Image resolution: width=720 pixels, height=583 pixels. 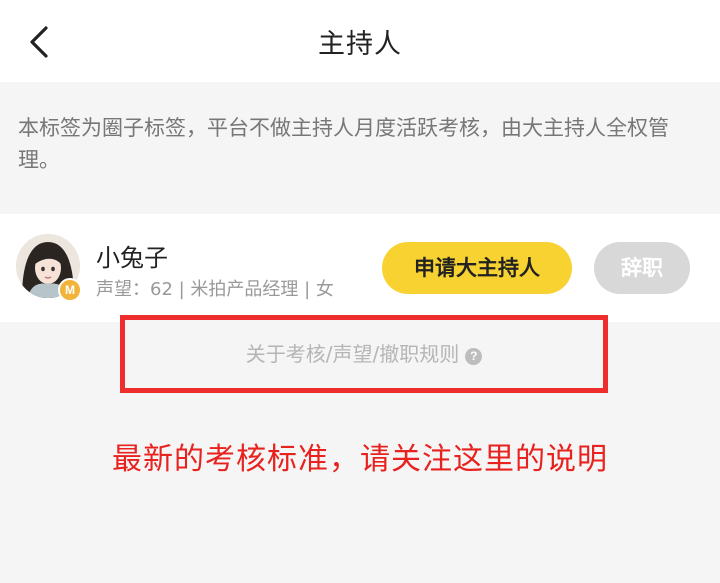 I want to click on resign-button: 辞职, so click(x=642, y=268).